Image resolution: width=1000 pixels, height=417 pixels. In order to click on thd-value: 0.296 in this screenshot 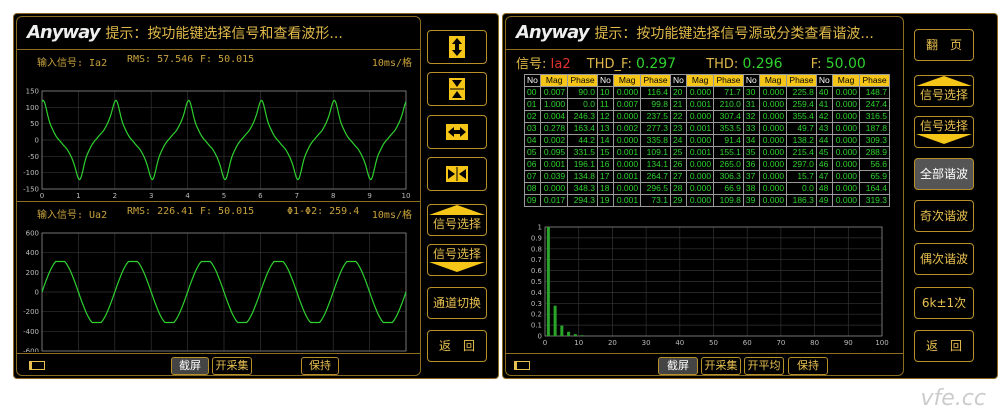, I will do `click(762, 64)`.